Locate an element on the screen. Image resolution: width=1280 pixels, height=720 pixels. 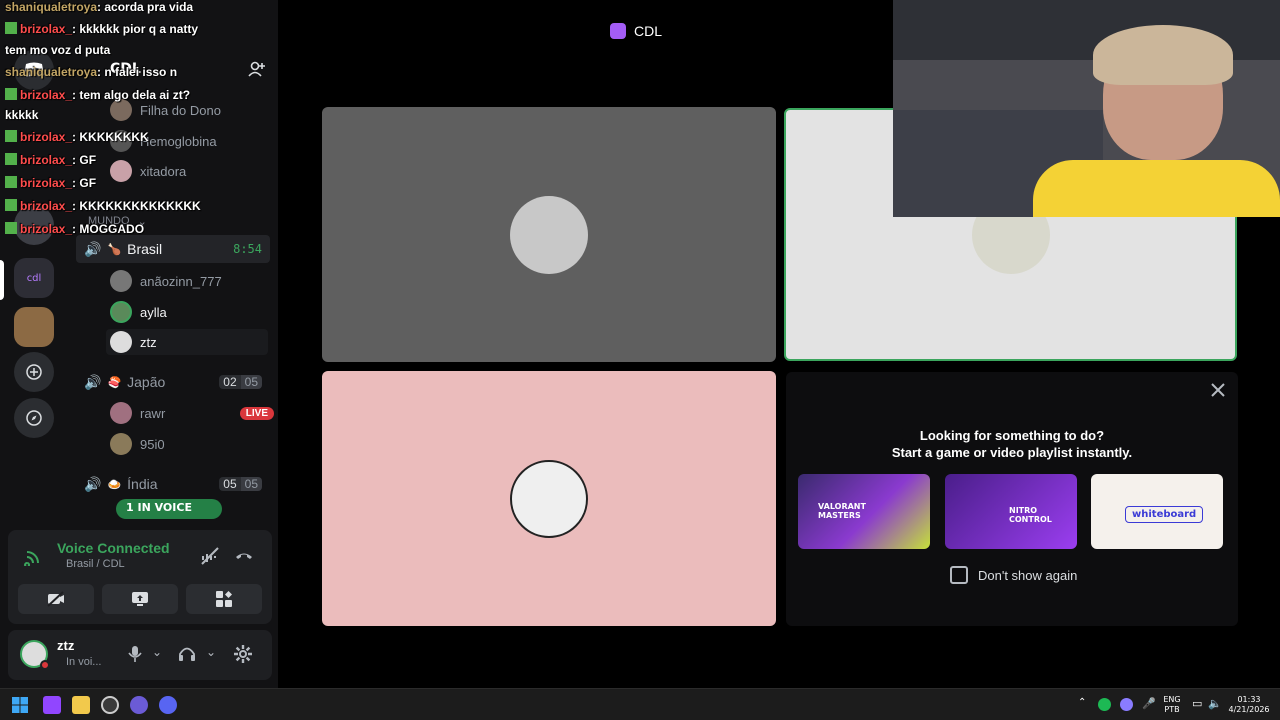
voice-member: xitadora is located at coordinates (148, 171).